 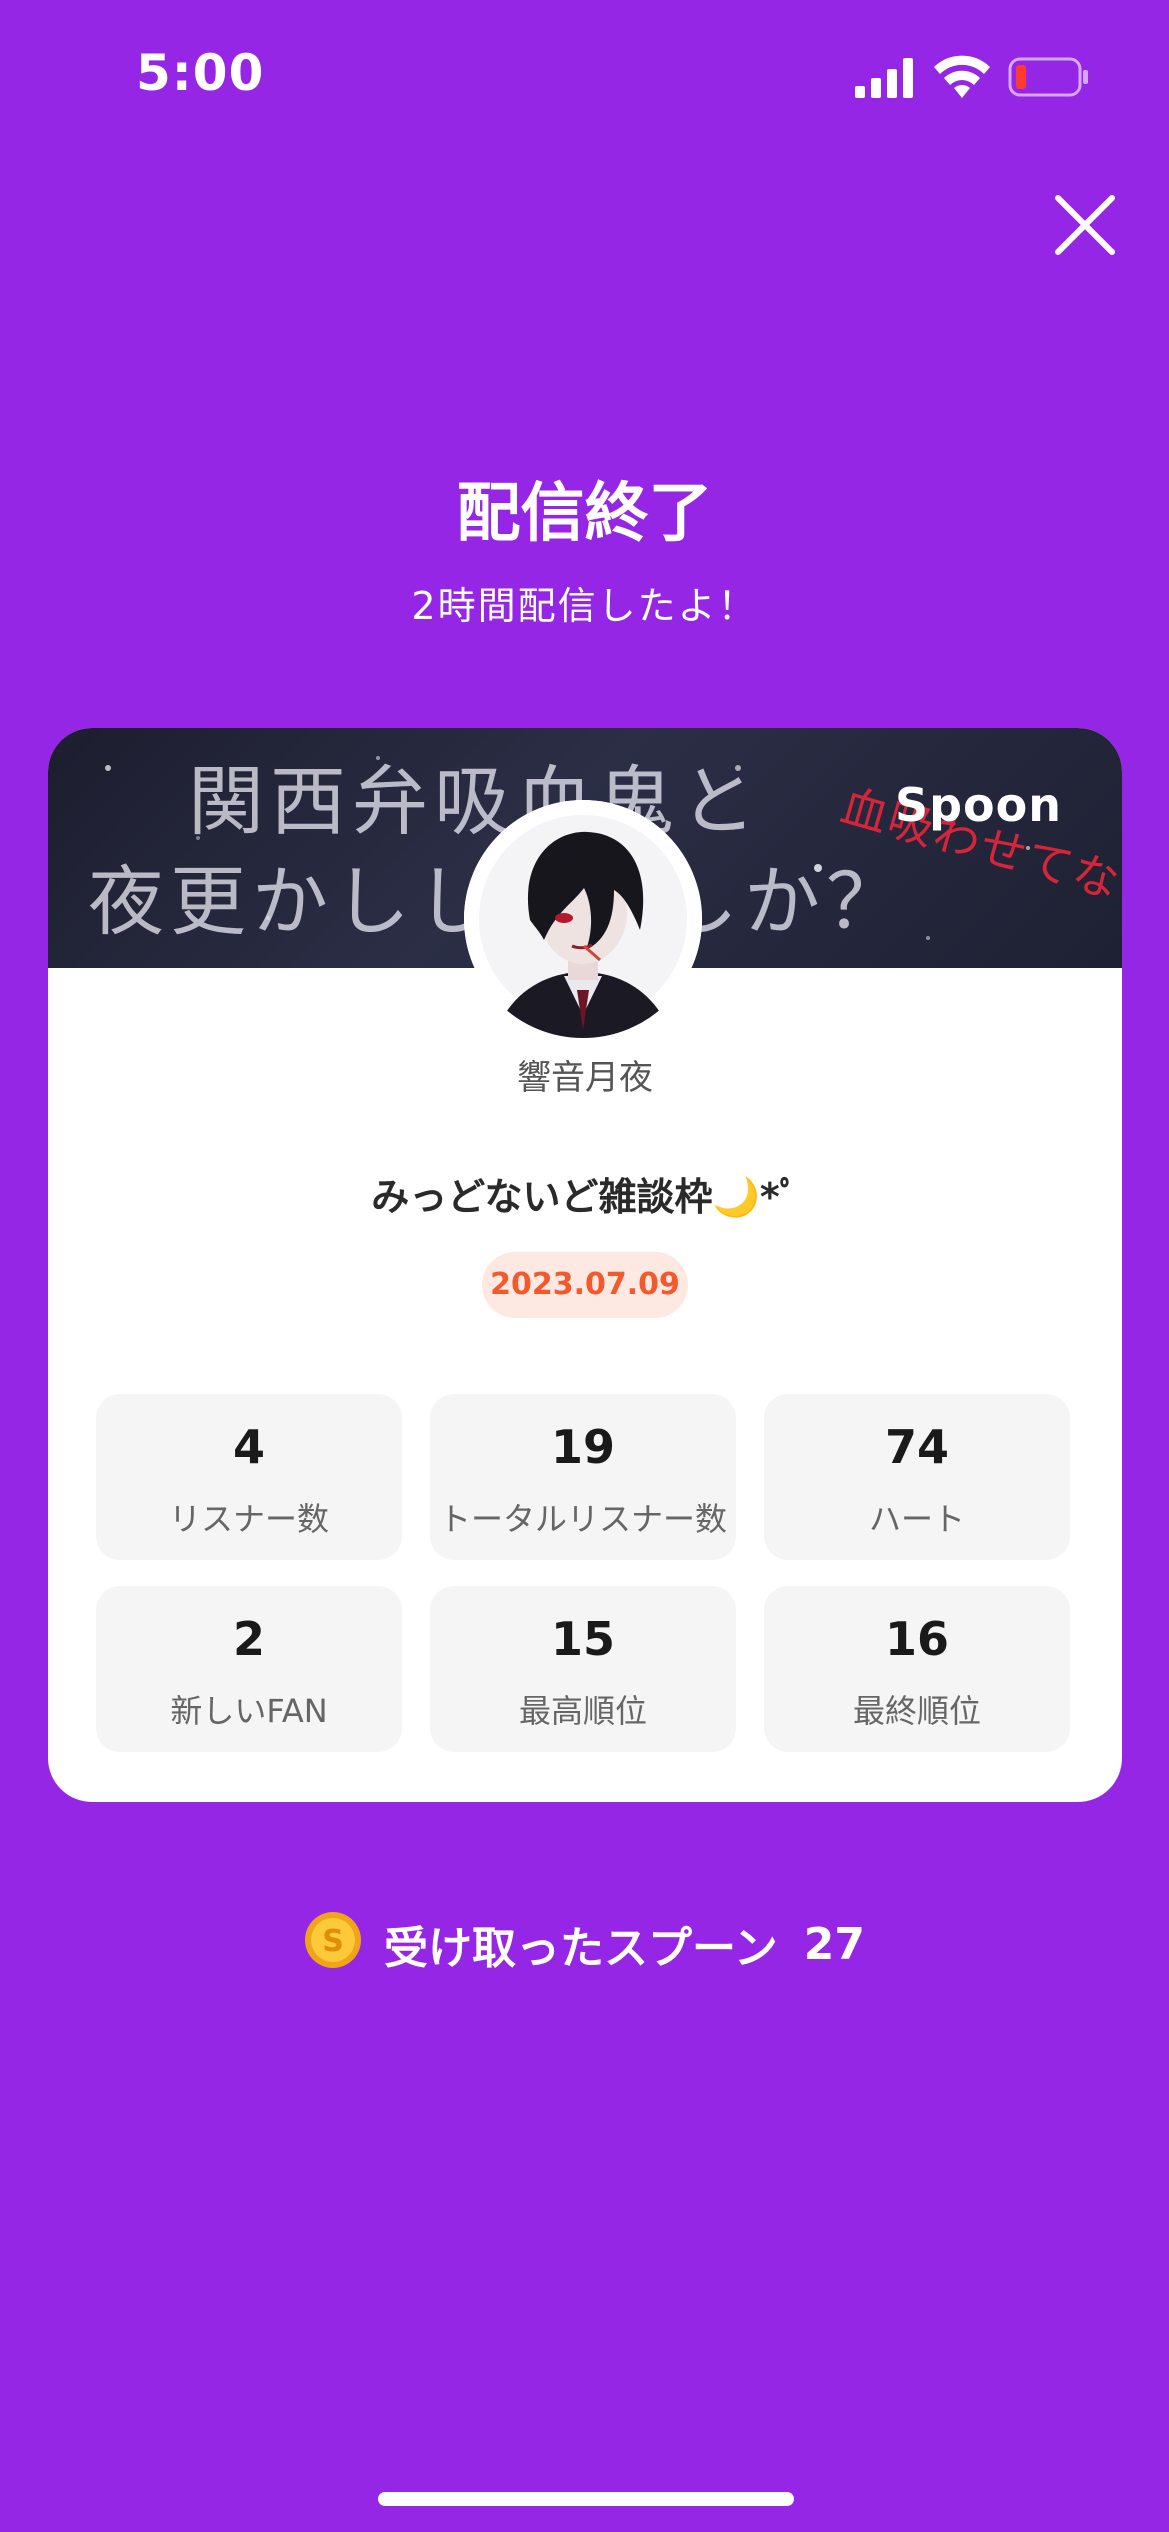 I want to click on stat-label: 最終順位, so click(x=916, y=1711).